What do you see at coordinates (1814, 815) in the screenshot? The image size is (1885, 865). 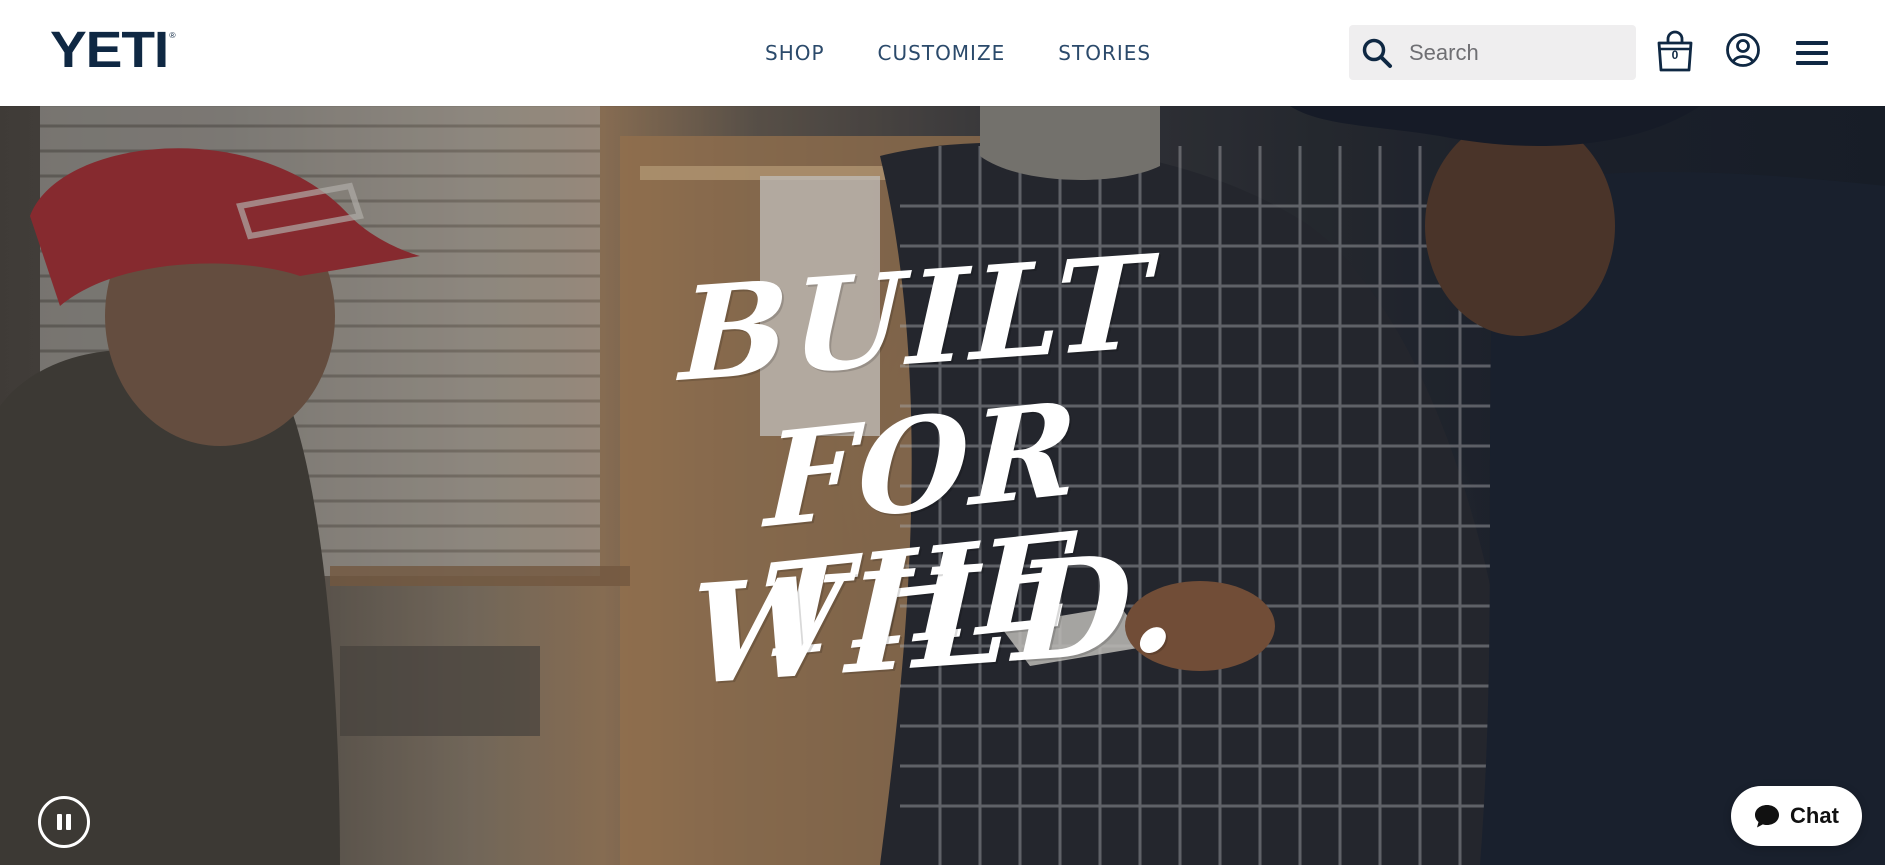 I see `chat-label: Chat` at bounding box center [1814, 815].